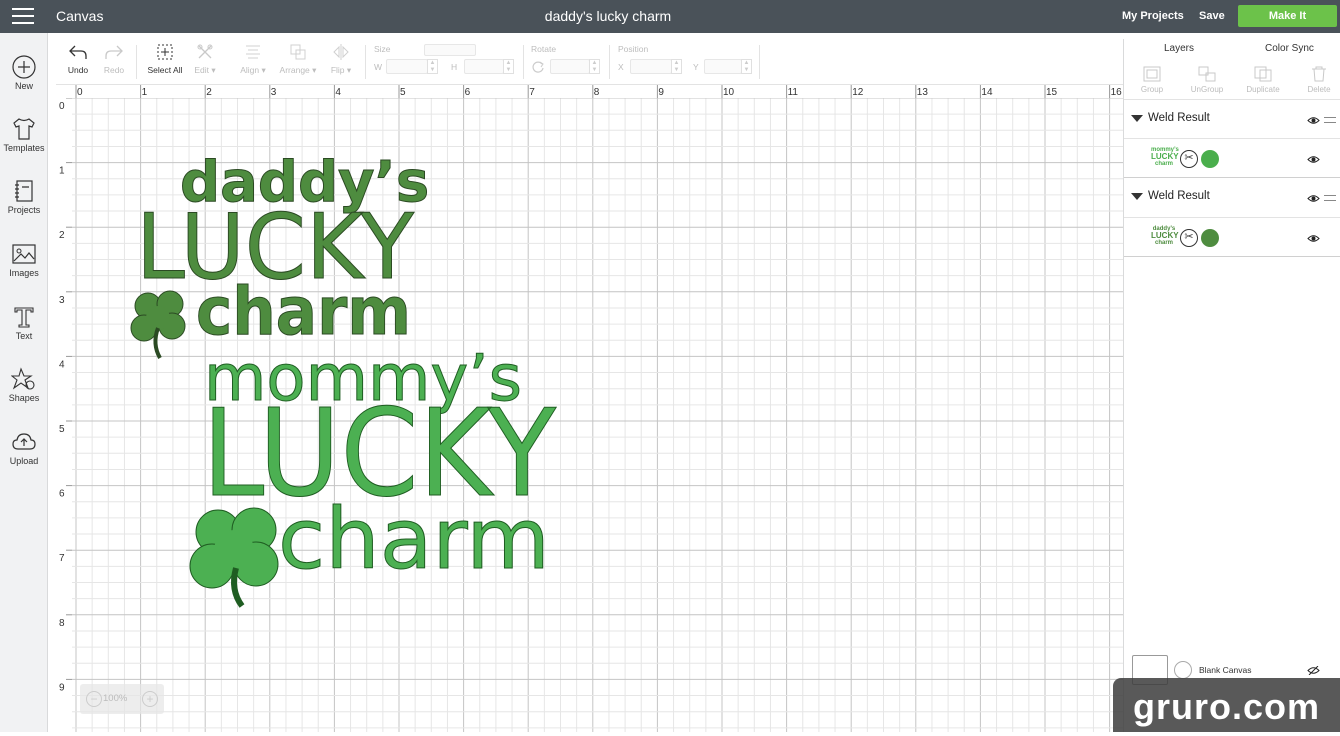 This screenshot has height=736, width=1340. What do you see at coordinates (253, 59) in the screenshot?
I see `align-menu: Align ▾` at bounding box center [253, 59].